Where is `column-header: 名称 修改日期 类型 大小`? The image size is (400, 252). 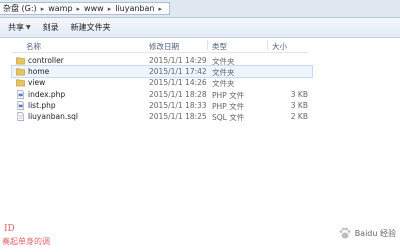 column-header: 名称 修改日期 类型 大小 is located at coordinates (160, 45).